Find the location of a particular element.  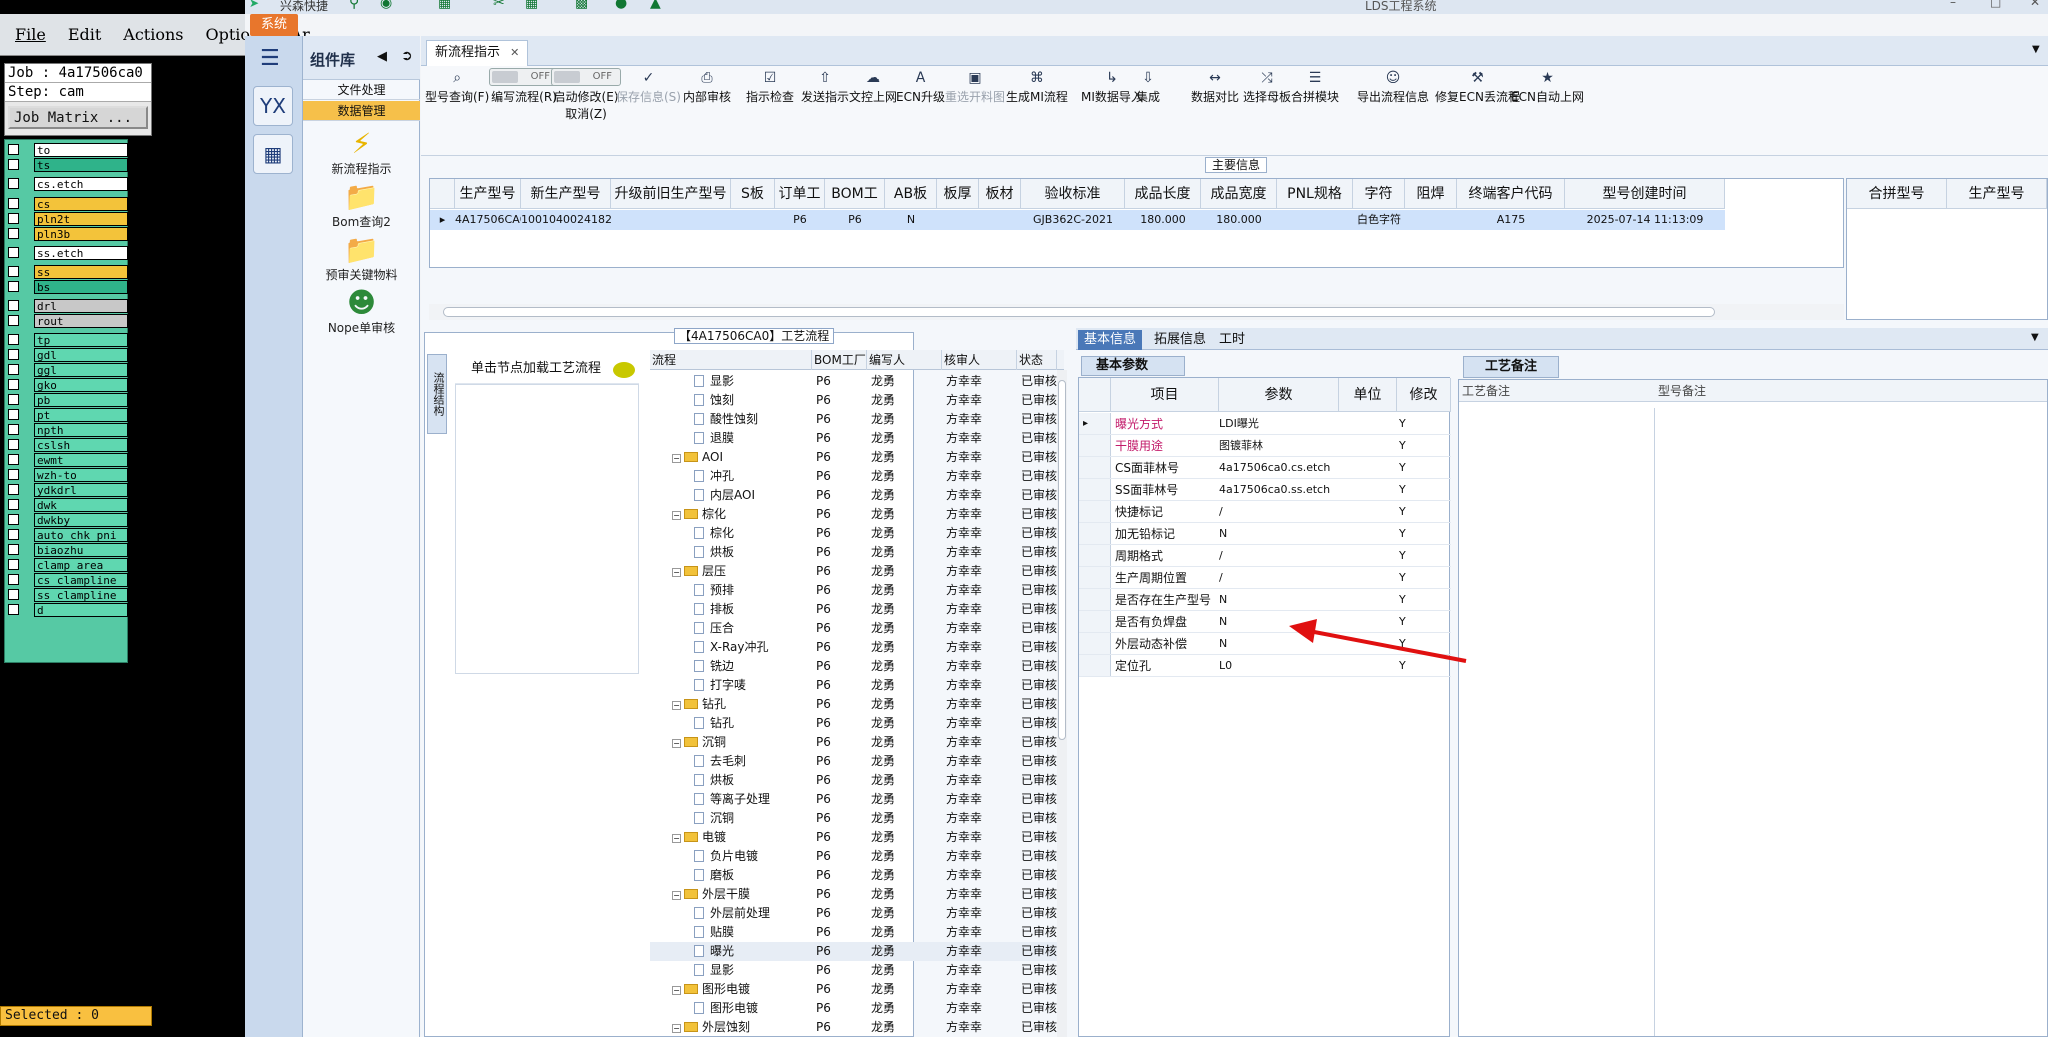

bom-query-item: 📁 Bom查询2 is located at coordinates (361, 205).